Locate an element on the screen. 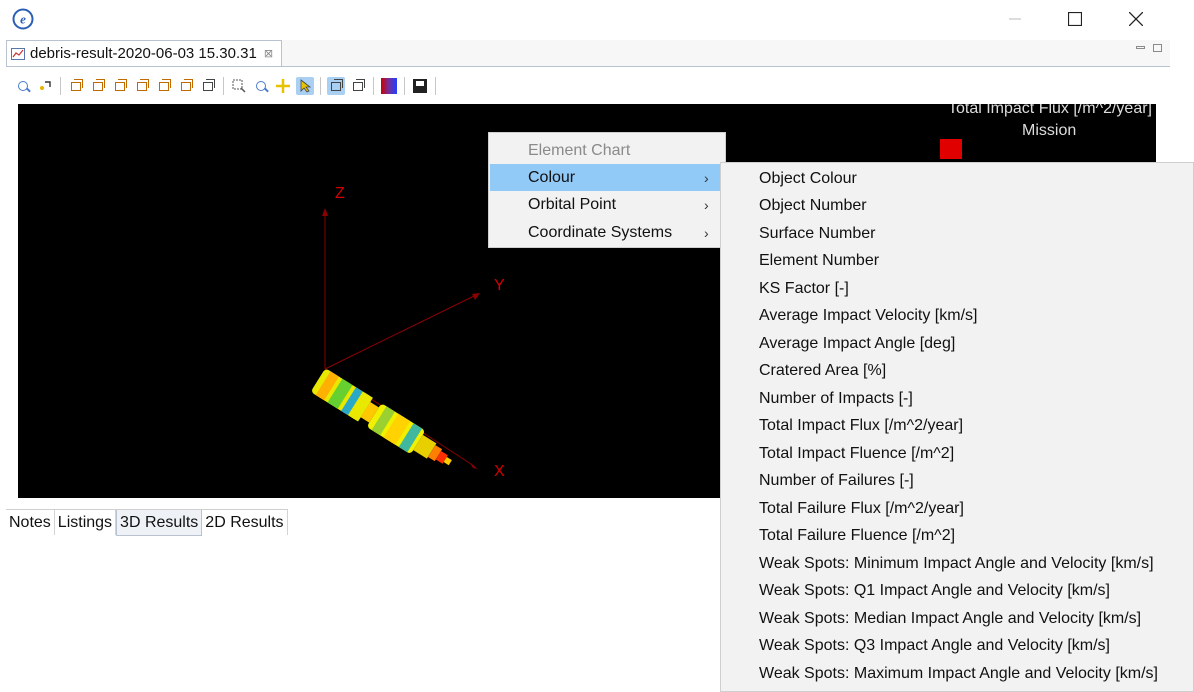  close-button is located at coordinates (1136, 19).